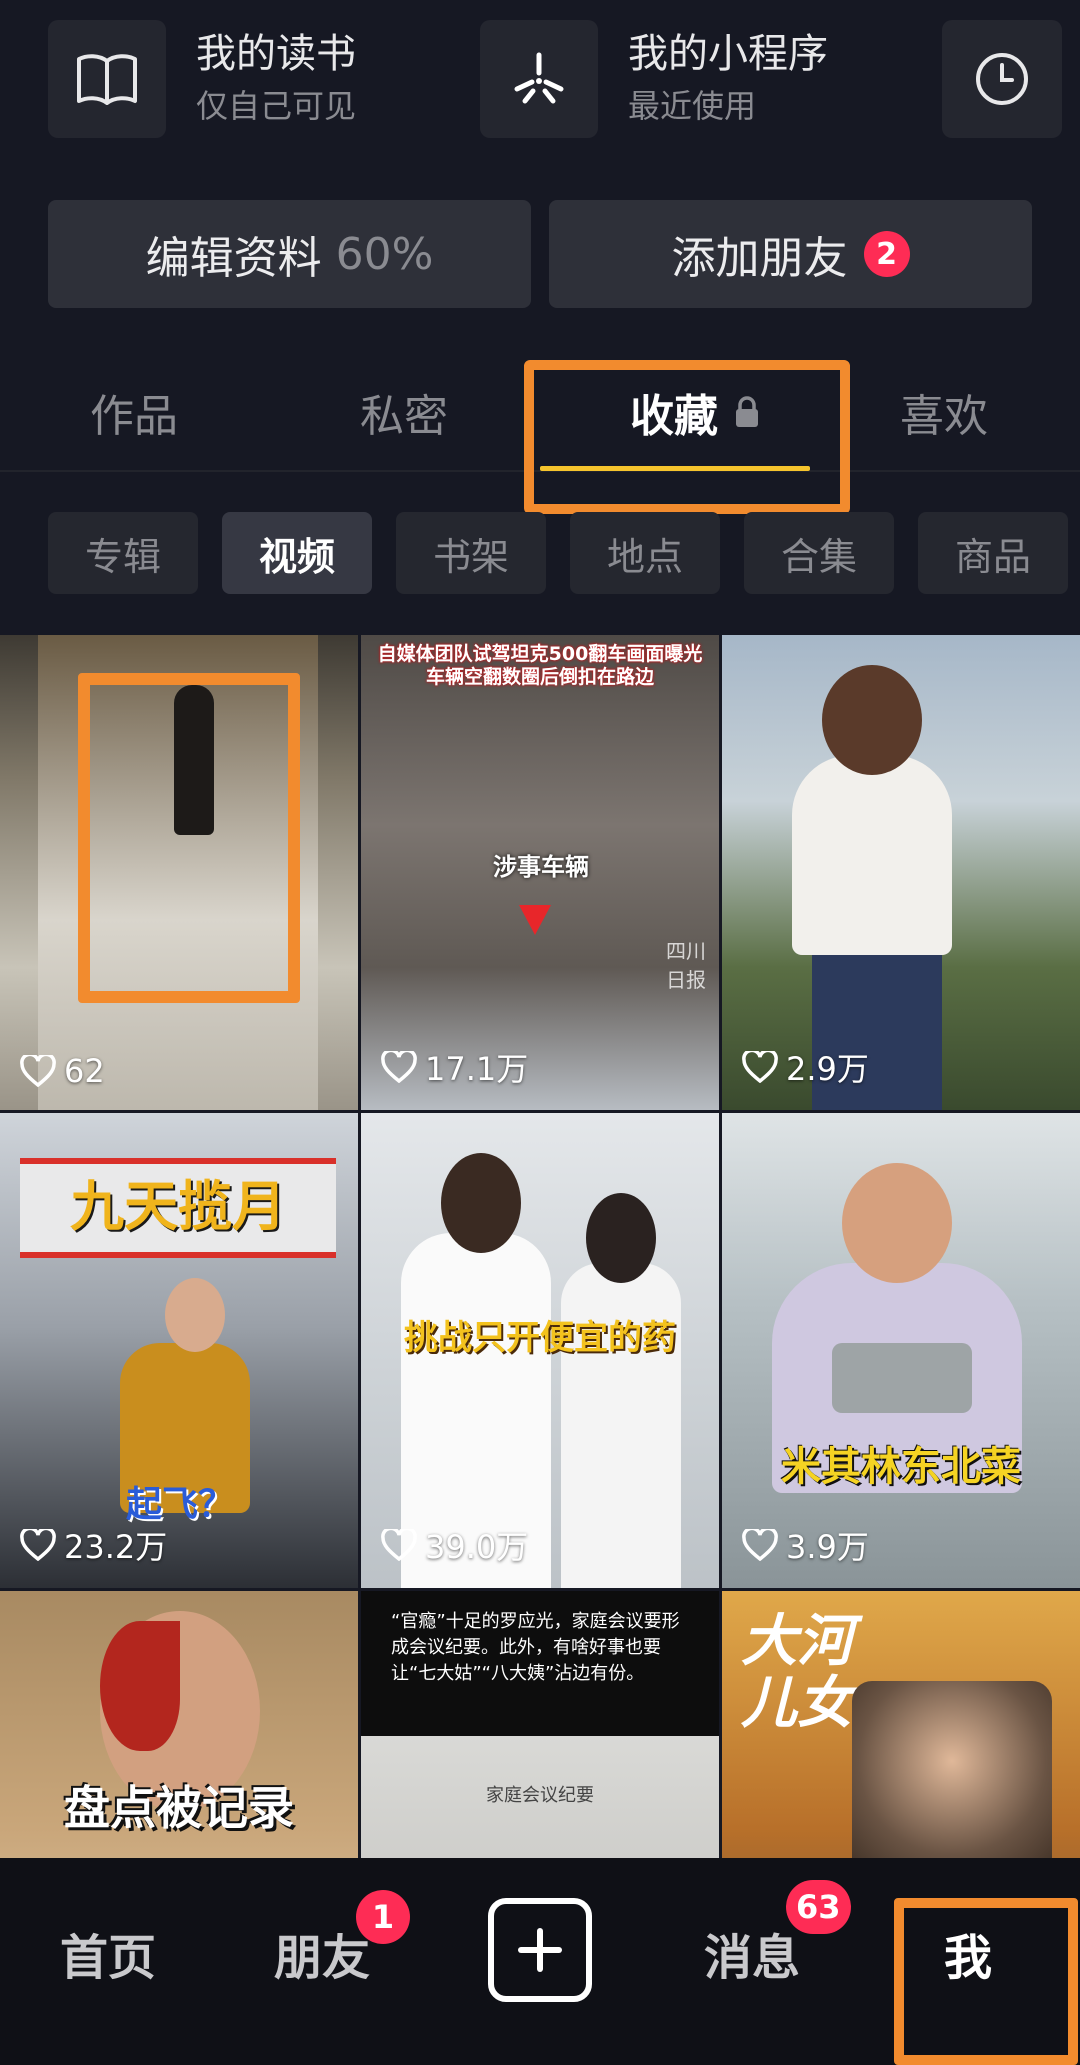  I want to click on like-count: 39.0万, so click(454, 1545).